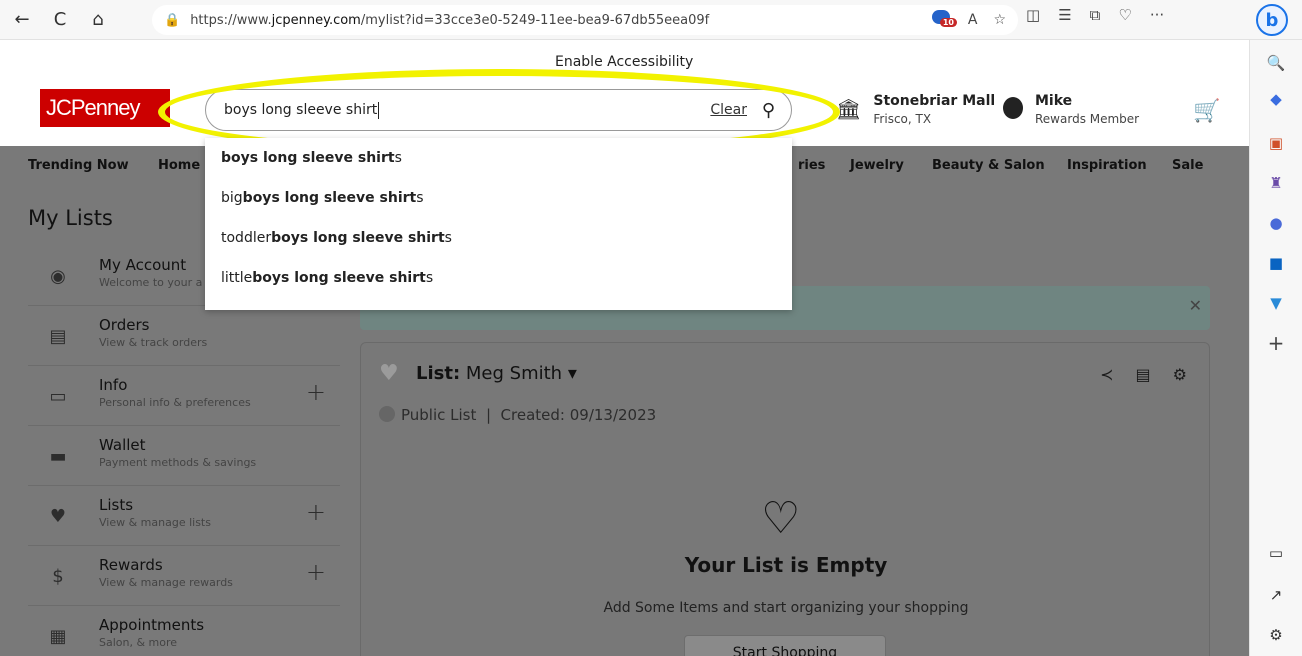  Describe the element at coordinates (155, 522) in the screenshot. I see `menu-item-subtitle: View & manage lists` at that location.